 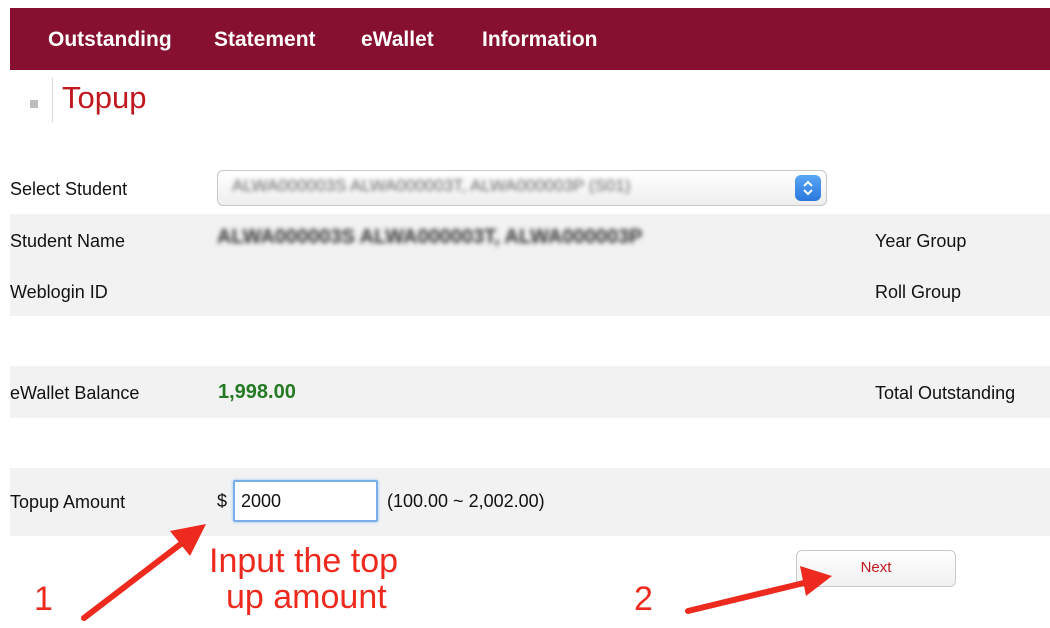 What do you see at coordinates (758, 590) in the screenshot?
I see `annotation-arrow-2-icon` at bounding box center [758, 590].